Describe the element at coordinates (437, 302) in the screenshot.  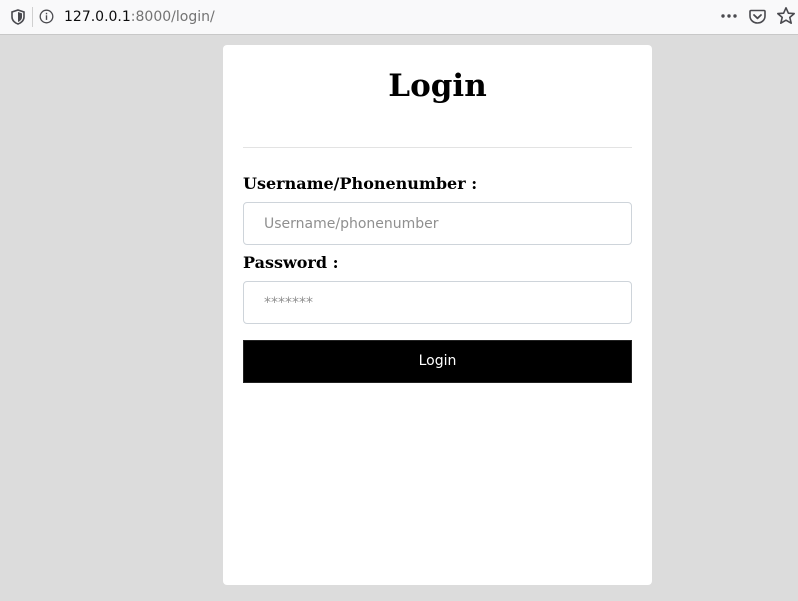
I see `password-input` at that location.